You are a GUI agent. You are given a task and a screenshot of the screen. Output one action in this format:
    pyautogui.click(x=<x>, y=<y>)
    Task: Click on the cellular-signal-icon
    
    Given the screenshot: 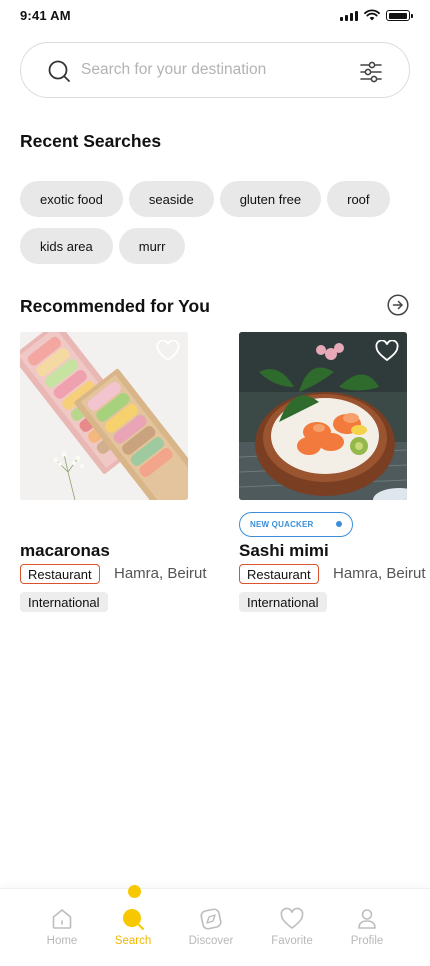 What is the action you would take?
    pyautogui.click(x=349, y=15)
    